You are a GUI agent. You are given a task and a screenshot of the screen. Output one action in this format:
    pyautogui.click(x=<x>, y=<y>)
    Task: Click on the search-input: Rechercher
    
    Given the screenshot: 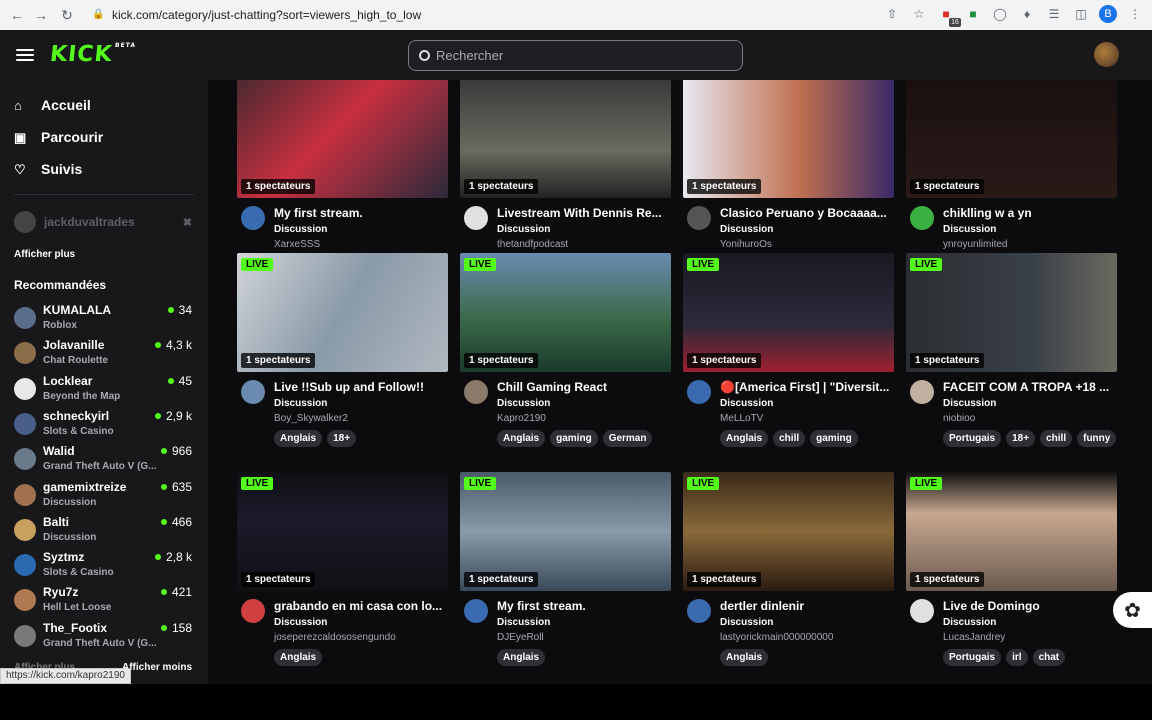 What is the action you would take?
    pyautogui.click(x=575, y=55)
    